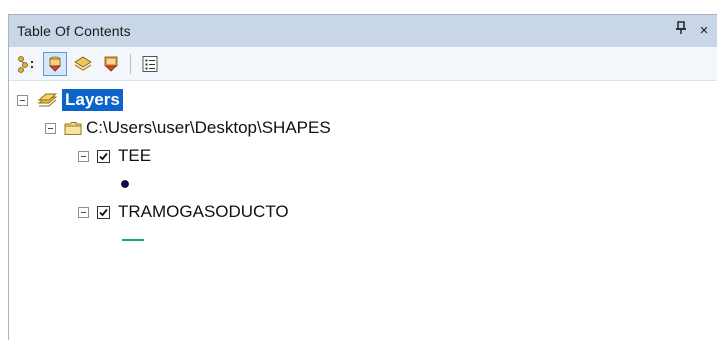 The image size is (717, 340). I want to click on list-by-source-icon, so click(55, 64).